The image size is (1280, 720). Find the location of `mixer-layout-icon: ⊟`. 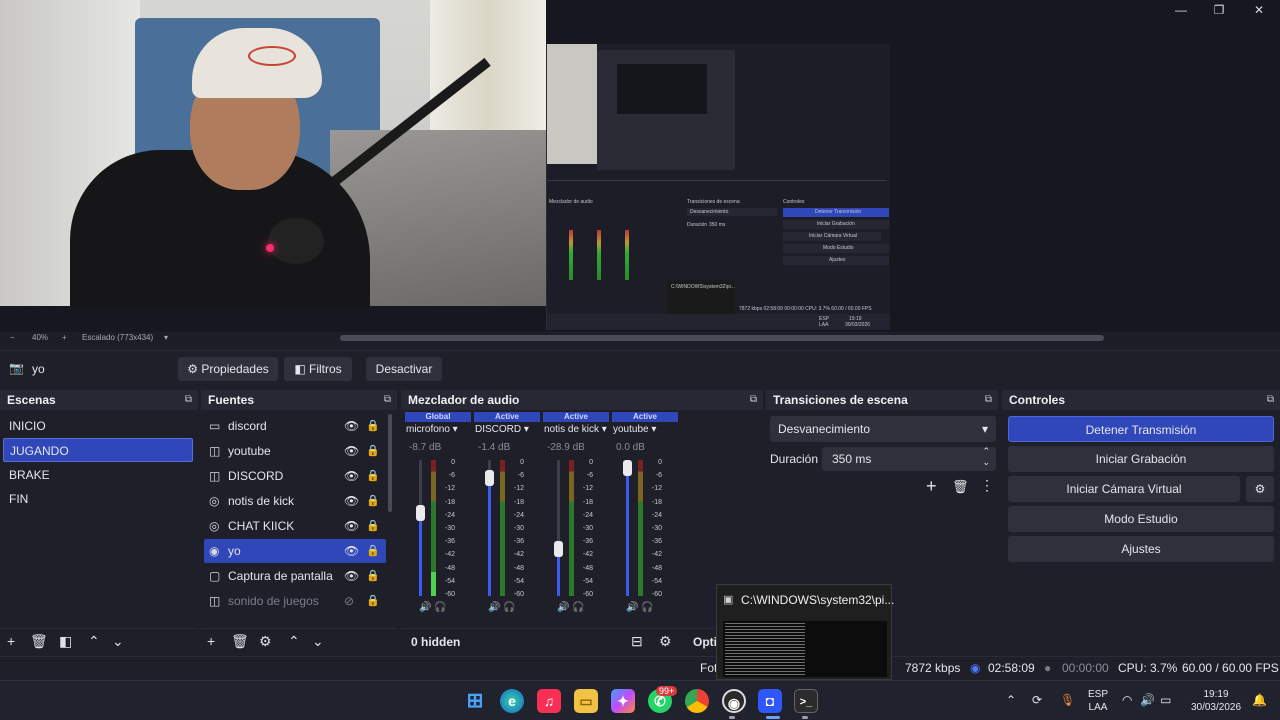

mixer-layout-icon: ⊟ is located at coordinates (637, 641).